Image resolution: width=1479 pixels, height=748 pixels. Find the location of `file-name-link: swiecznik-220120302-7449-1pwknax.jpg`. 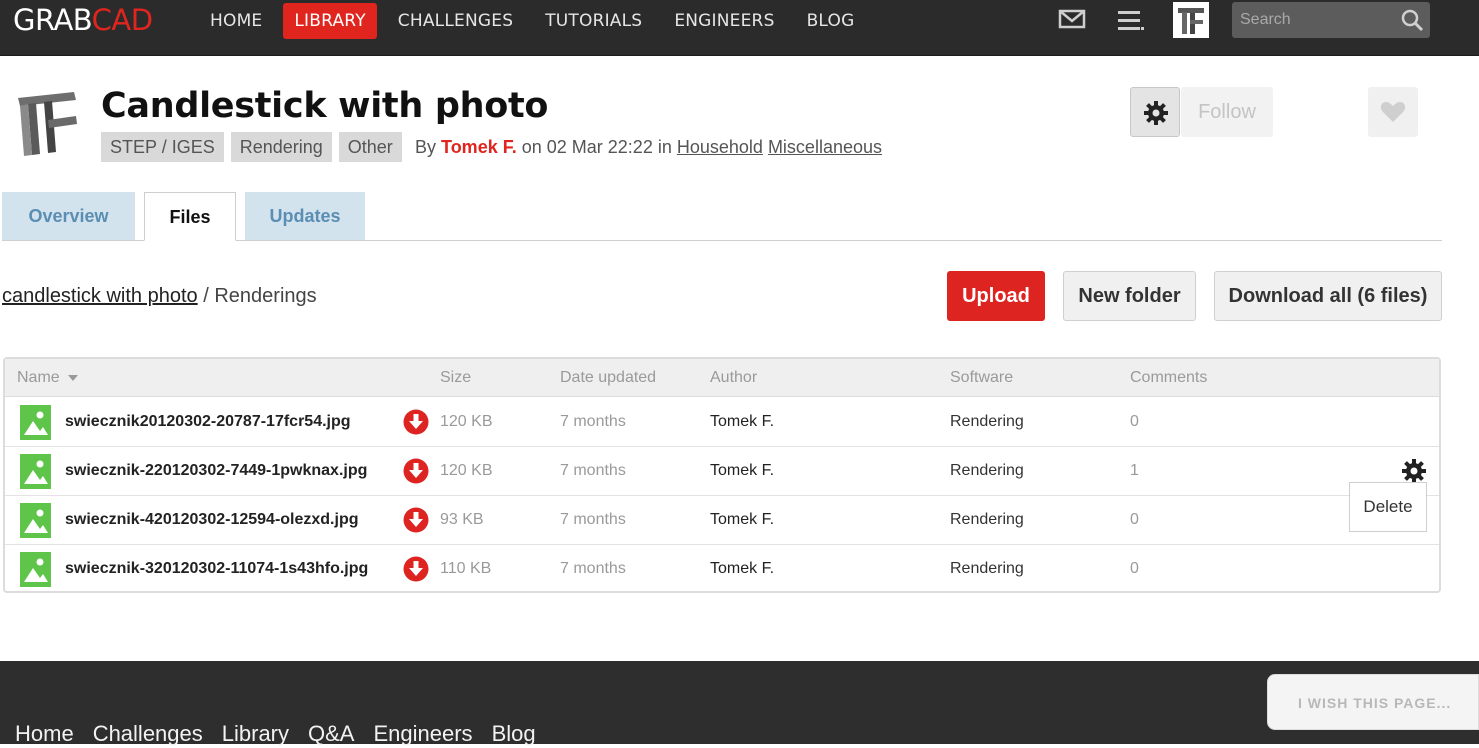

file-name-link: swiecznik-220120302-7449-1pwknax.jpg is located at coordinates (216, 471).